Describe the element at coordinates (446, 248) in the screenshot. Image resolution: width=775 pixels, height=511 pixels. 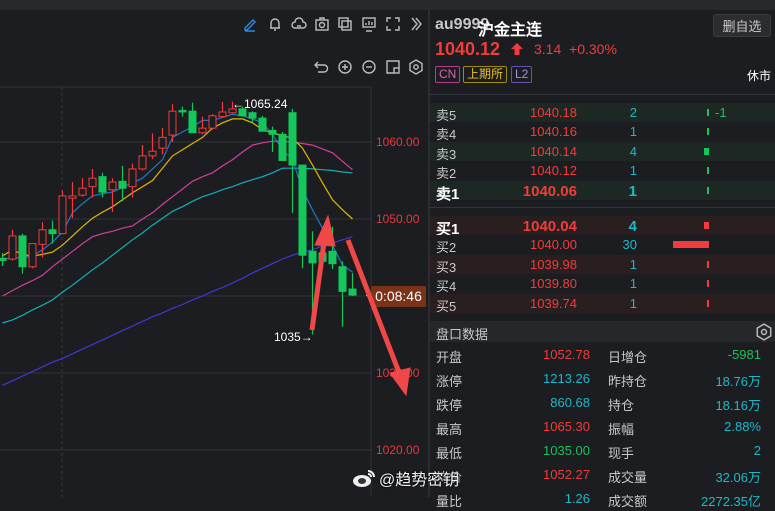
I see `level-label: 买2` at that location.